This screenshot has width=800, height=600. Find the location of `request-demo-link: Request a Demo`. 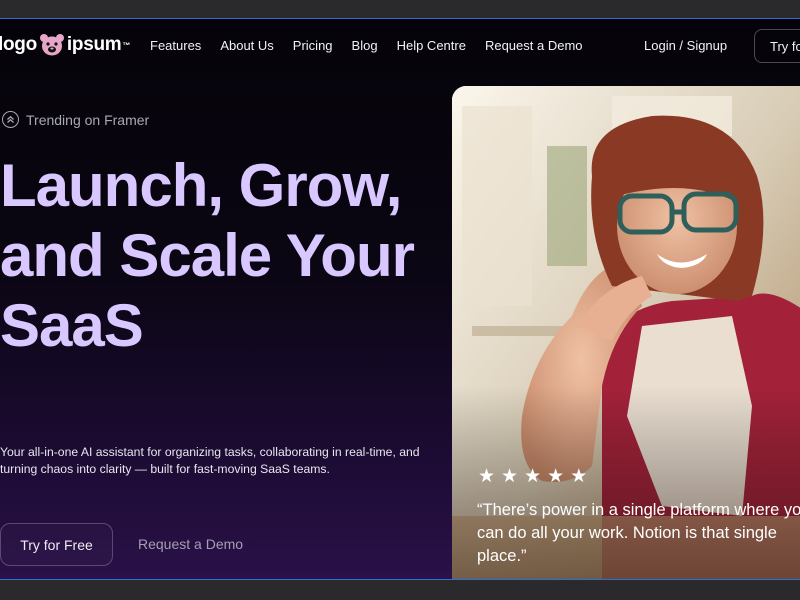

request-demo-link: Request a Demo is located at coordinates (190, 544).